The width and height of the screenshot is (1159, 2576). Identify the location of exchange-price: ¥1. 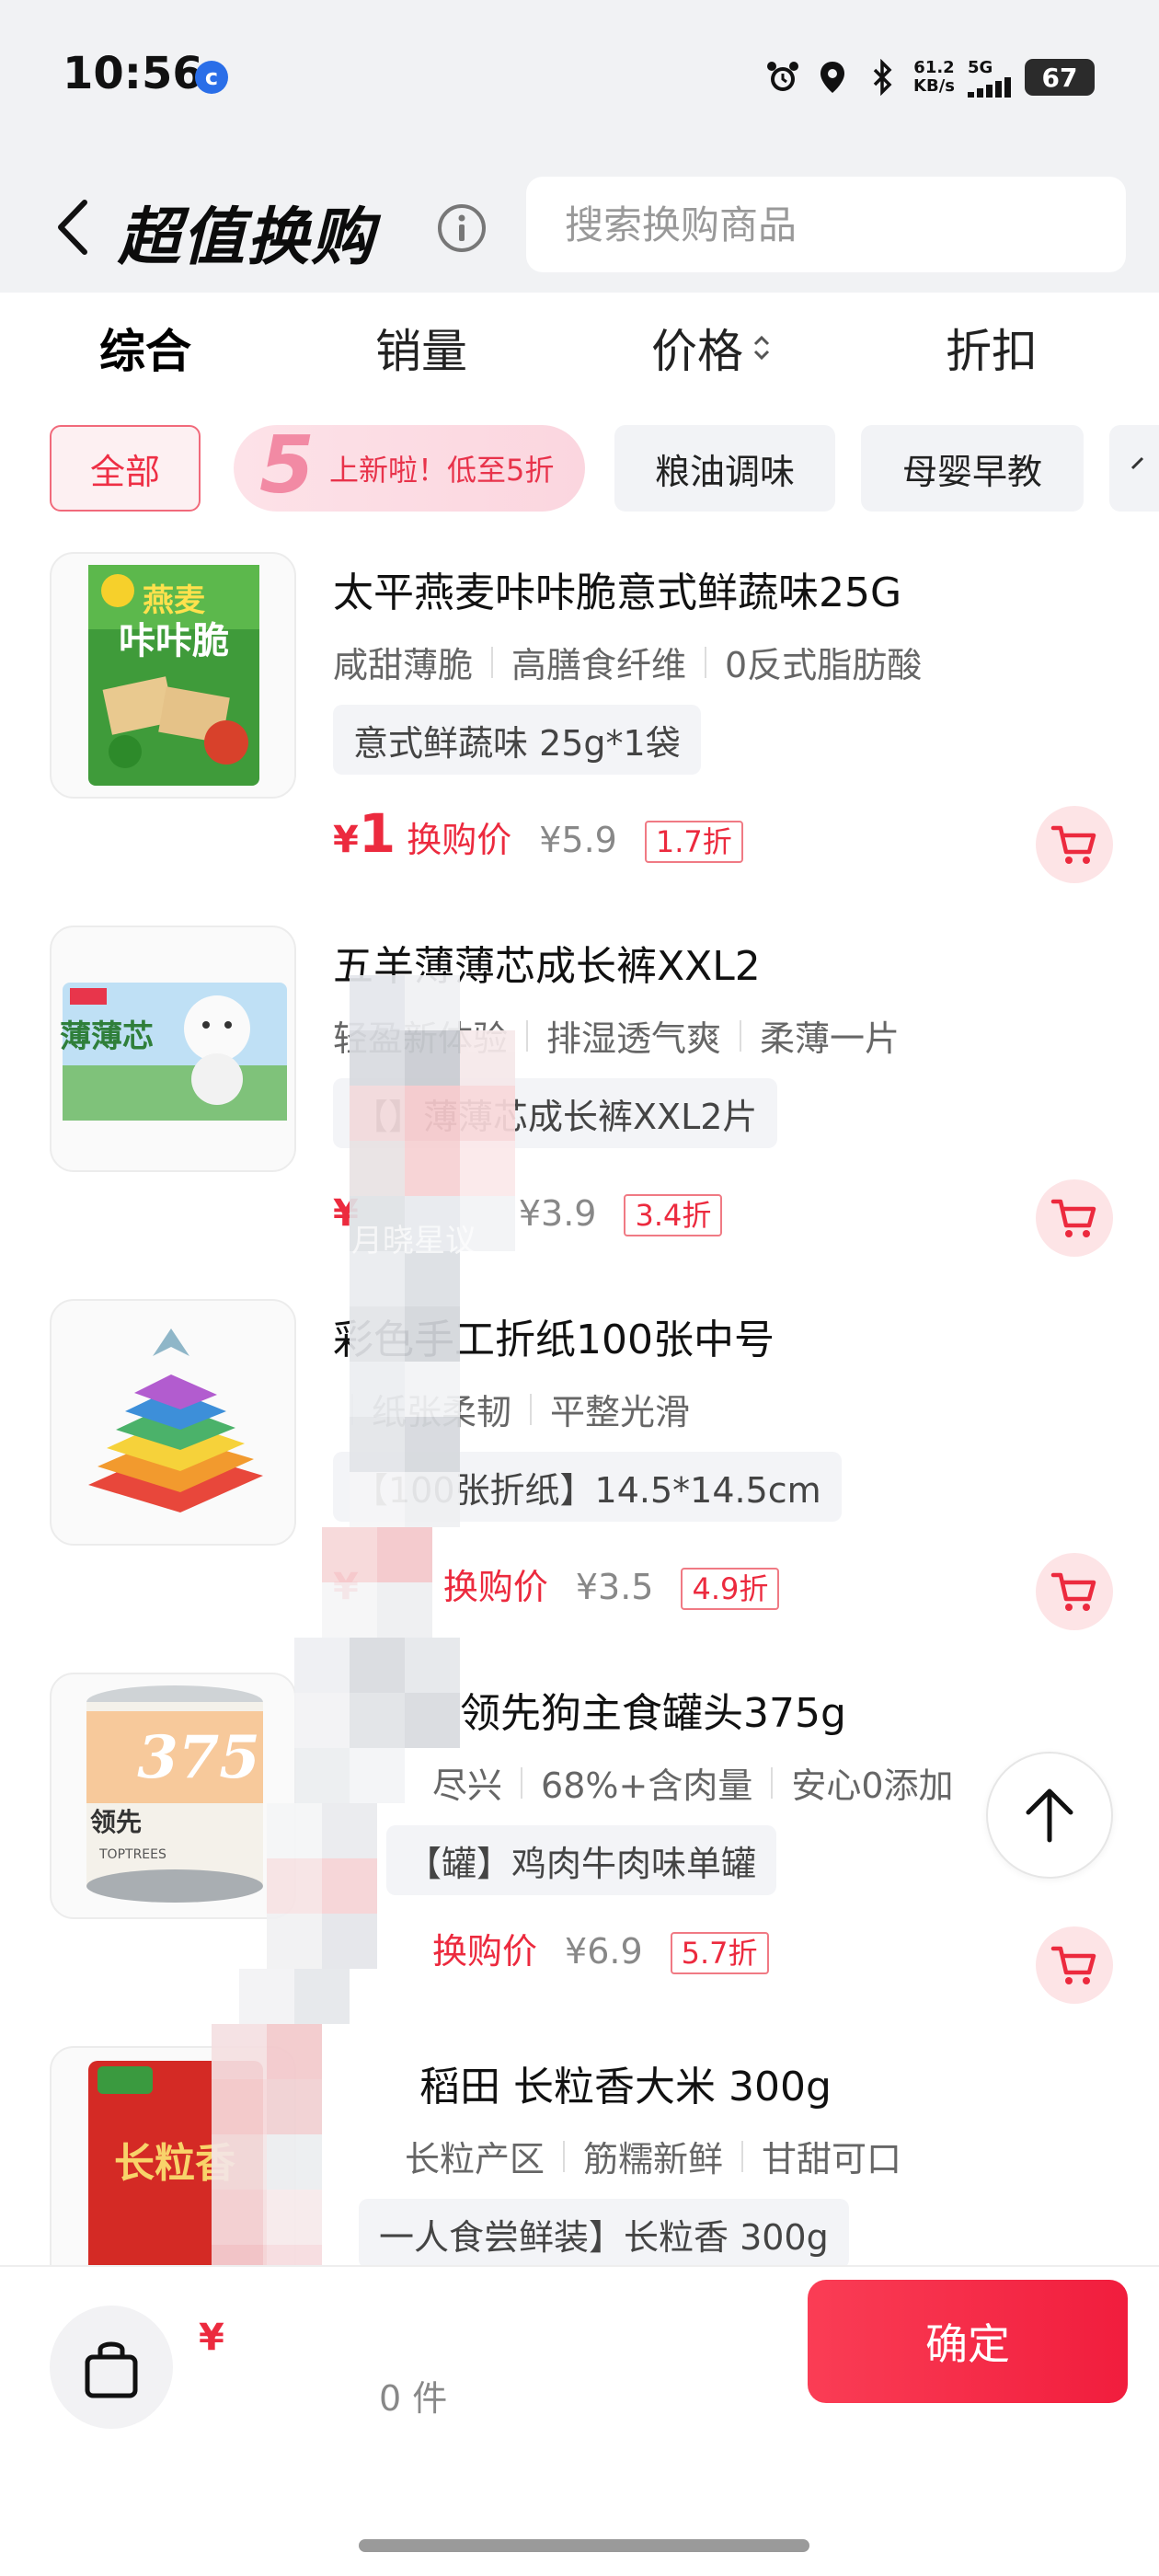
(364, 833).